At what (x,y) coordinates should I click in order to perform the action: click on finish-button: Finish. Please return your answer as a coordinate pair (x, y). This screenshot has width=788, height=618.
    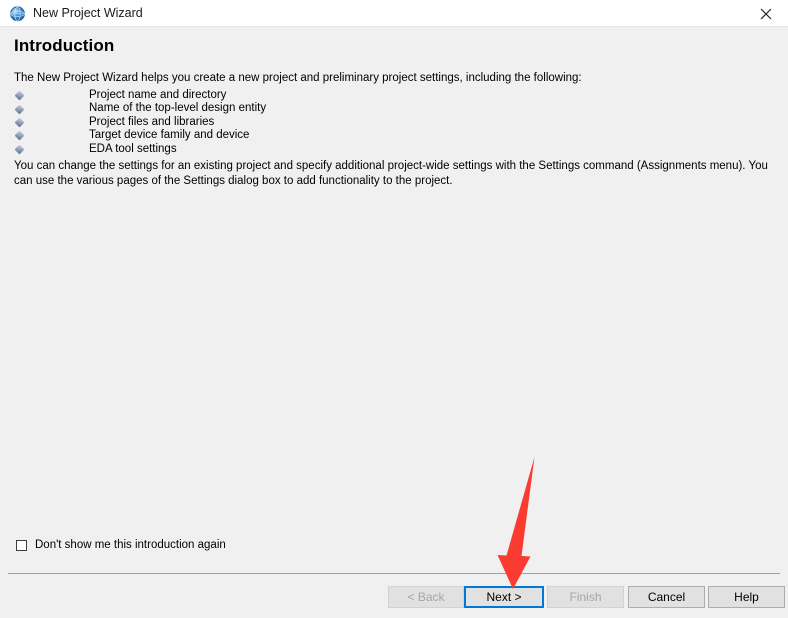
    Looking at the image, I should click on (585, 597).